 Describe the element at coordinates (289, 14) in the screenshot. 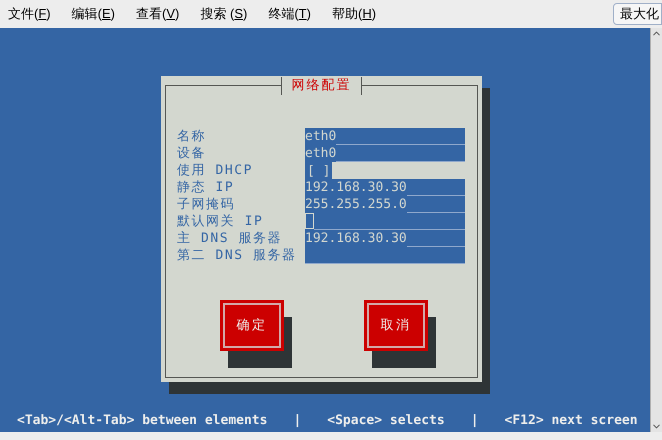

I see `menu-item: 终端(T)` at that location.